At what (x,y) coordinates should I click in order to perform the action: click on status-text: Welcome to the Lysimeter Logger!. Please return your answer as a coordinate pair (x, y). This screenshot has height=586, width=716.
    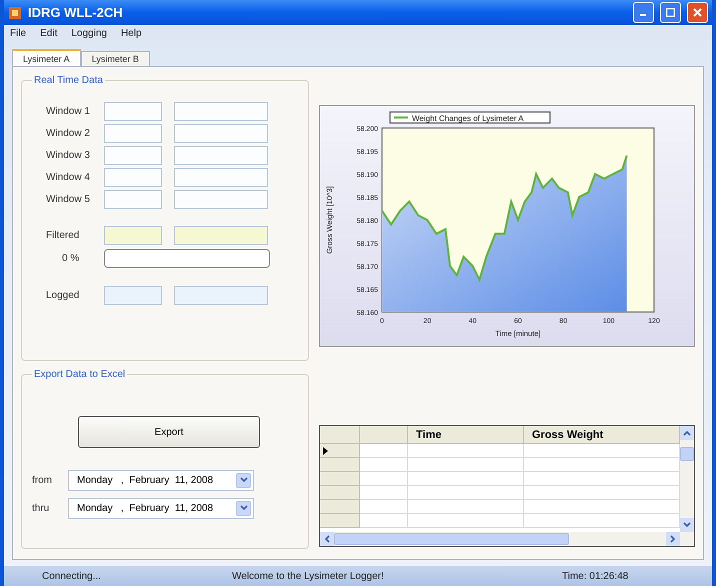
    Looking at the image, I should click on (308, 576).